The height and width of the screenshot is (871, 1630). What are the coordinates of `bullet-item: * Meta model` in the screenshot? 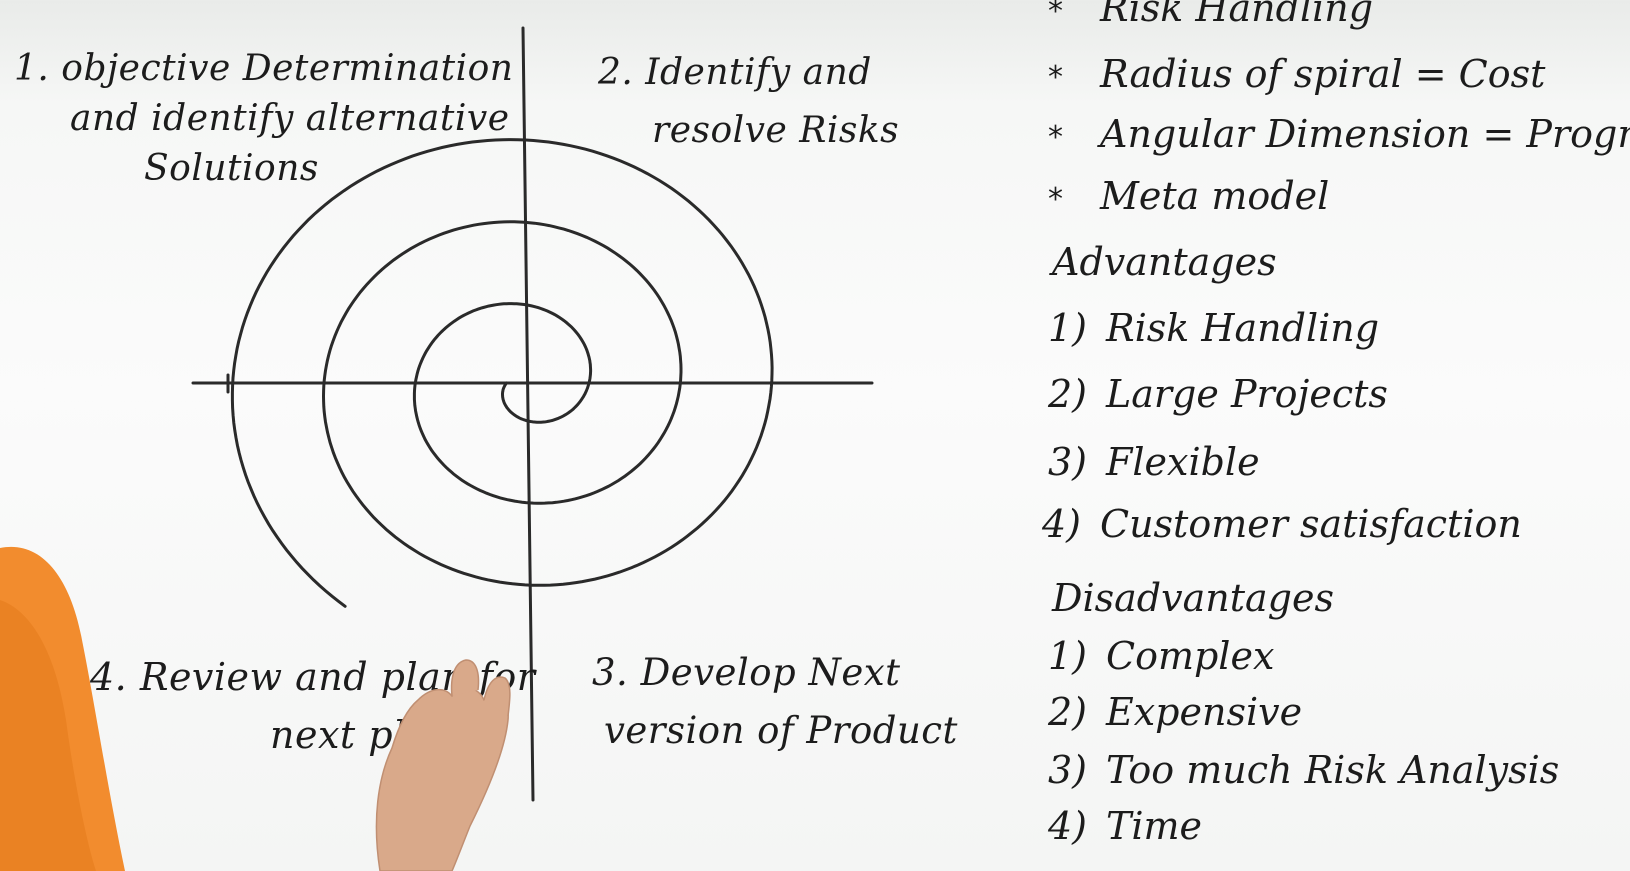 It's located at (1188, 196).